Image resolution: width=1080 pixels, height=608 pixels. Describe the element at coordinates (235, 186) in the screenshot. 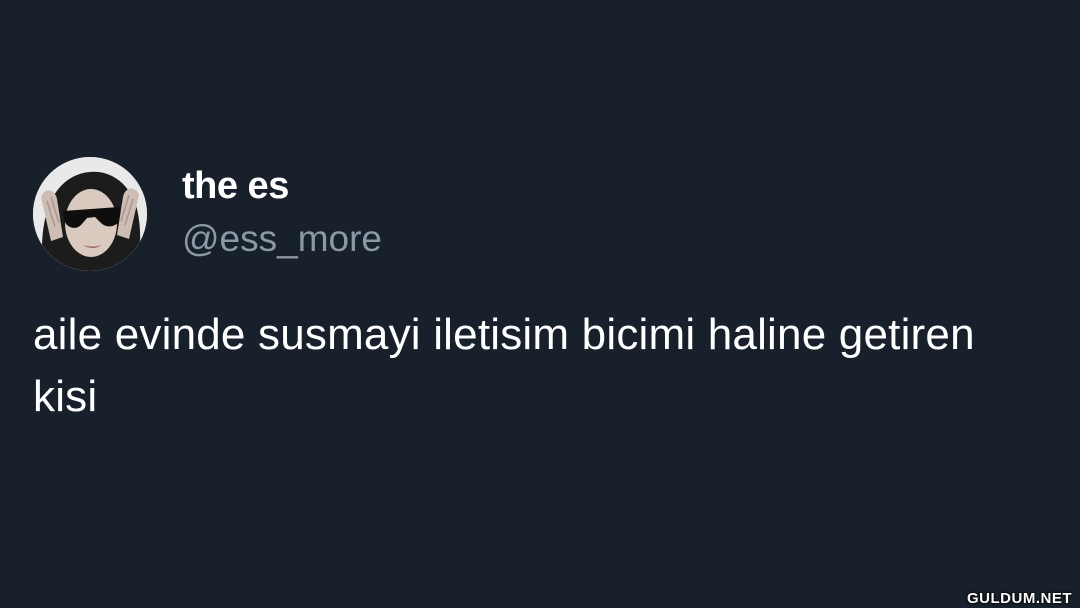

I see `display-name: the es` at that location.